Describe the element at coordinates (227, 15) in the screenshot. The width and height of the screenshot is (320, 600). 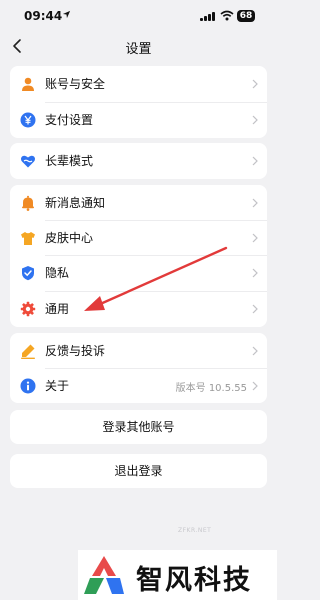
I see `wifi-icon` at that location.